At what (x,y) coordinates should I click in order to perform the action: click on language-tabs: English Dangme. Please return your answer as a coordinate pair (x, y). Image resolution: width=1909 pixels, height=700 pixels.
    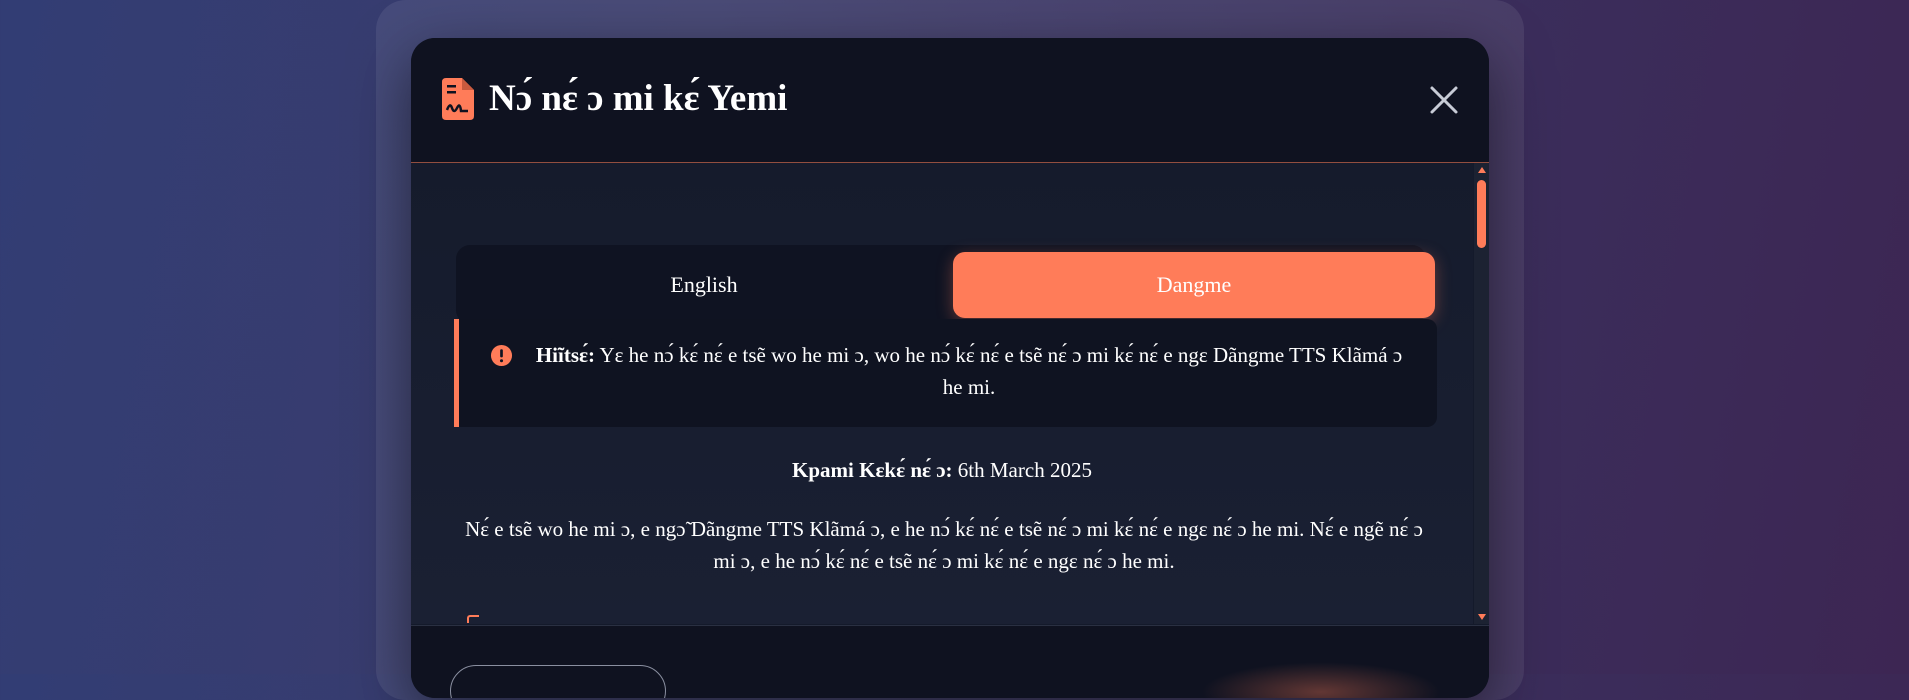
    Looking at the image, I should click on (945, 284).